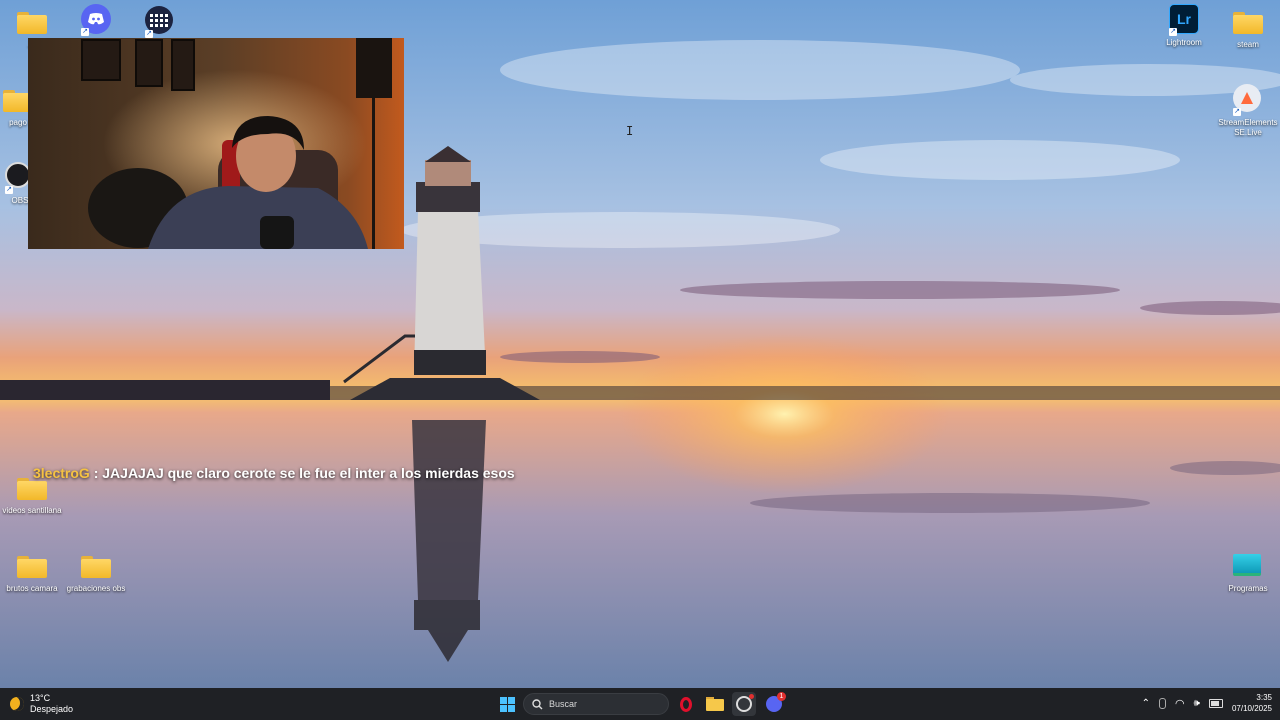 This screenshot has width=1280, height=720. Describe the element at coordinates (630, 131) in the screenshot. I see `text-cursor-icon: I` at that location.